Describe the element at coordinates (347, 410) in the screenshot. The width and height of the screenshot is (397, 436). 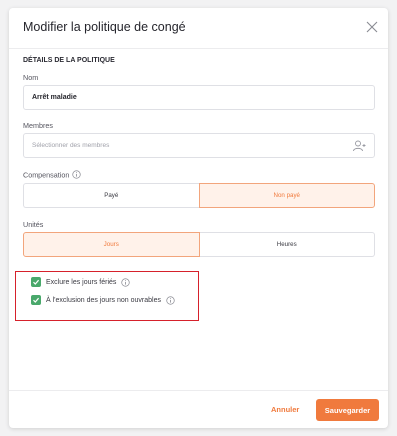
I see `save-button: Sauvegarder` at that location.